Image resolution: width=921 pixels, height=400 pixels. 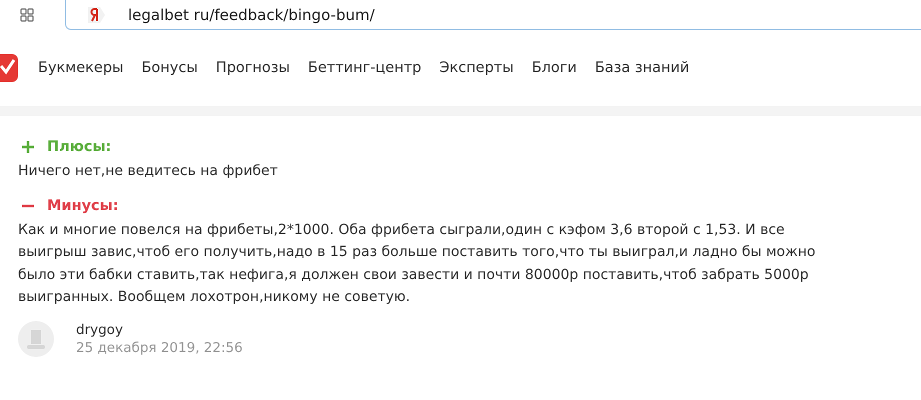 I want to click on nav-link: Бонусы, so click(x=169, y=68).